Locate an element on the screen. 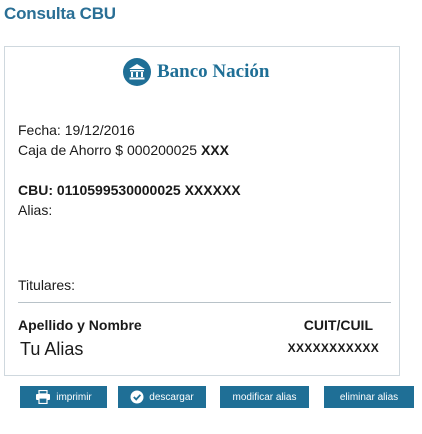  alias-label: Alias: is located at coordinates (35, 210).